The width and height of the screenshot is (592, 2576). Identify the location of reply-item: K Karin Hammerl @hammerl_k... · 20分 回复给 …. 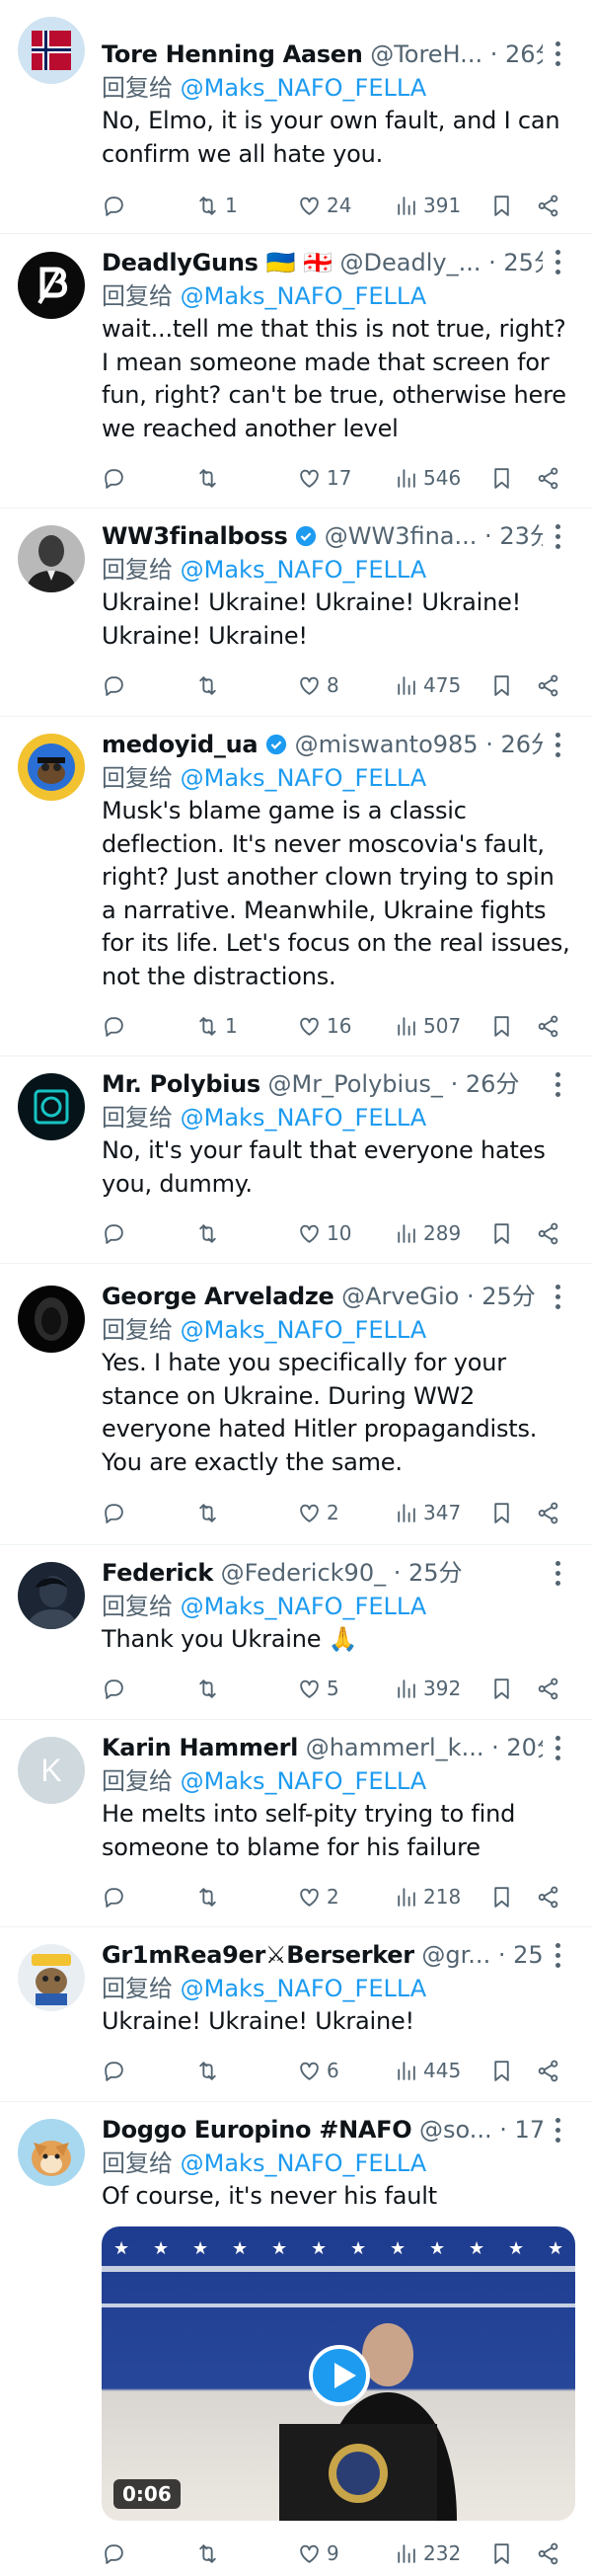
(296, 1823).